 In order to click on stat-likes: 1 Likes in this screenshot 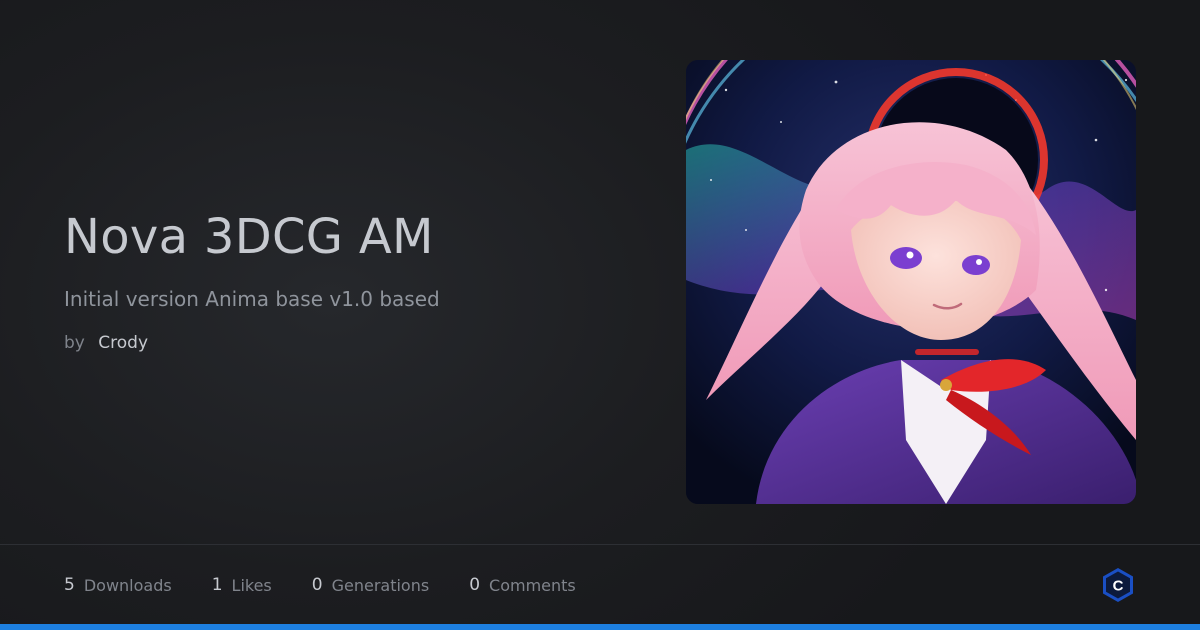, I will do `click(242, 585)`.